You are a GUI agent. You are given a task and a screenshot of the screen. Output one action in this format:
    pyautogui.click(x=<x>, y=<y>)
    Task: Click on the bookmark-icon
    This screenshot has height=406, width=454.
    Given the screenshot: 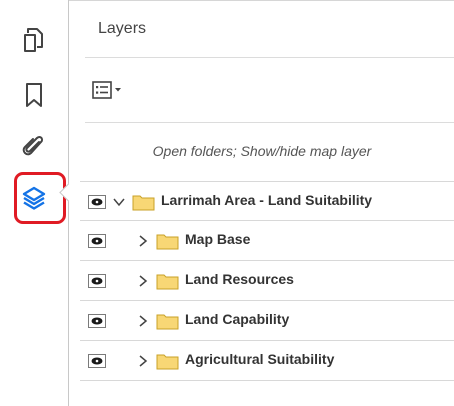 What is the action you would take?
    pyautogui.click(x=34, y=95)
    